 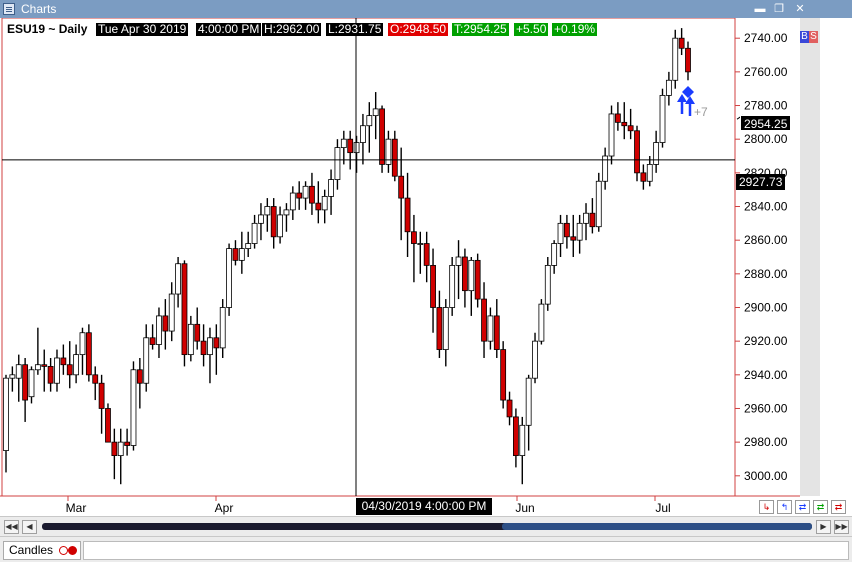 I want to click on y-tick-label: 2880.00, so click(x=766, y=274).